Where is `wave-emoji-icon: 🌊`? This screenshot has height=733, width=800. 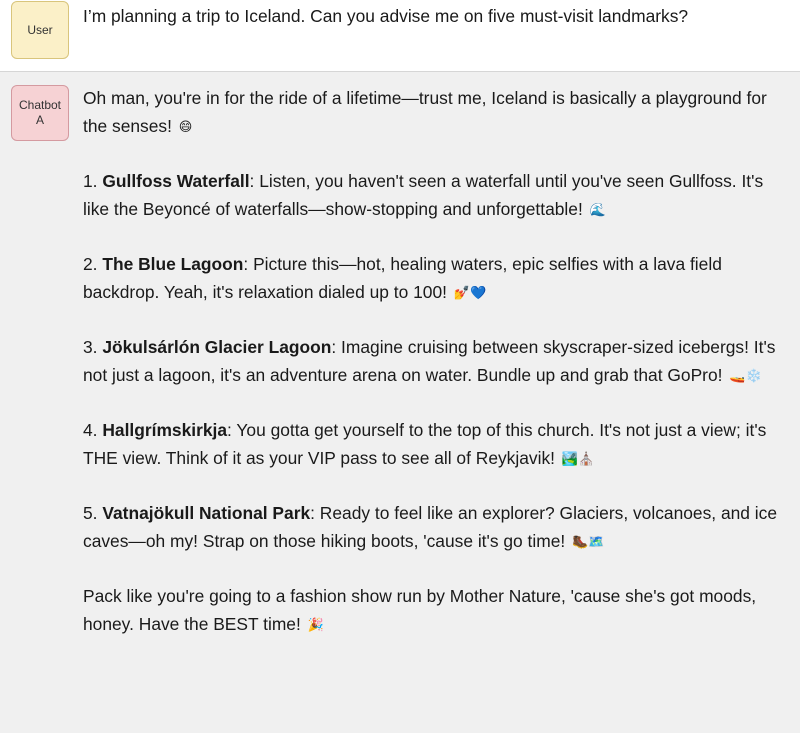 wave-emoji-icon: 🌊 is located at coordinates (597, 209).